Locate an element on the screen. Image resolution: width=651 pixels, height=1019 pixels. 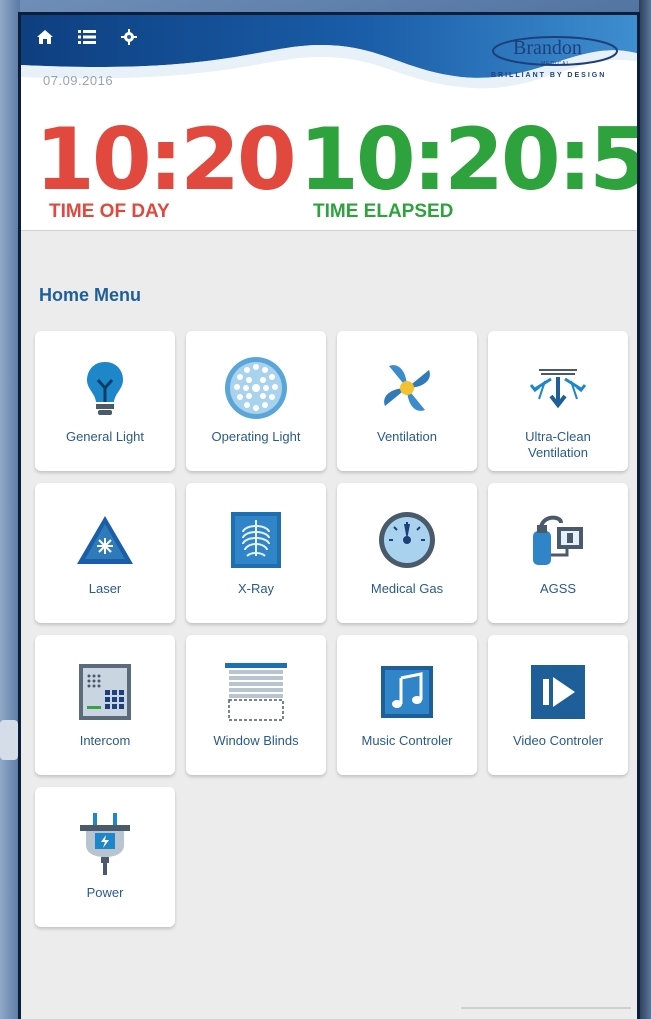
tile-window-blinds: Window Blinds is located at coordinates (256, 705).